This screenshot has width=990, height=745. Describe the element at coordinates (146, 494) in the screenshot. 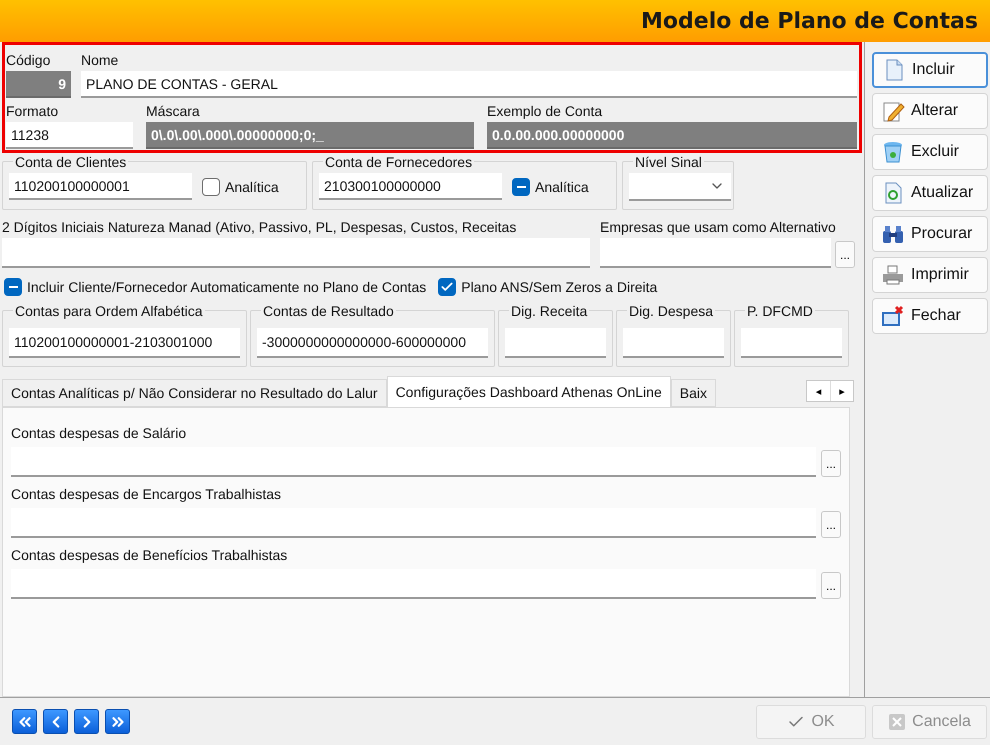

I see `field-label: Contas despesas de Encargos Trabalhistas` at that location.